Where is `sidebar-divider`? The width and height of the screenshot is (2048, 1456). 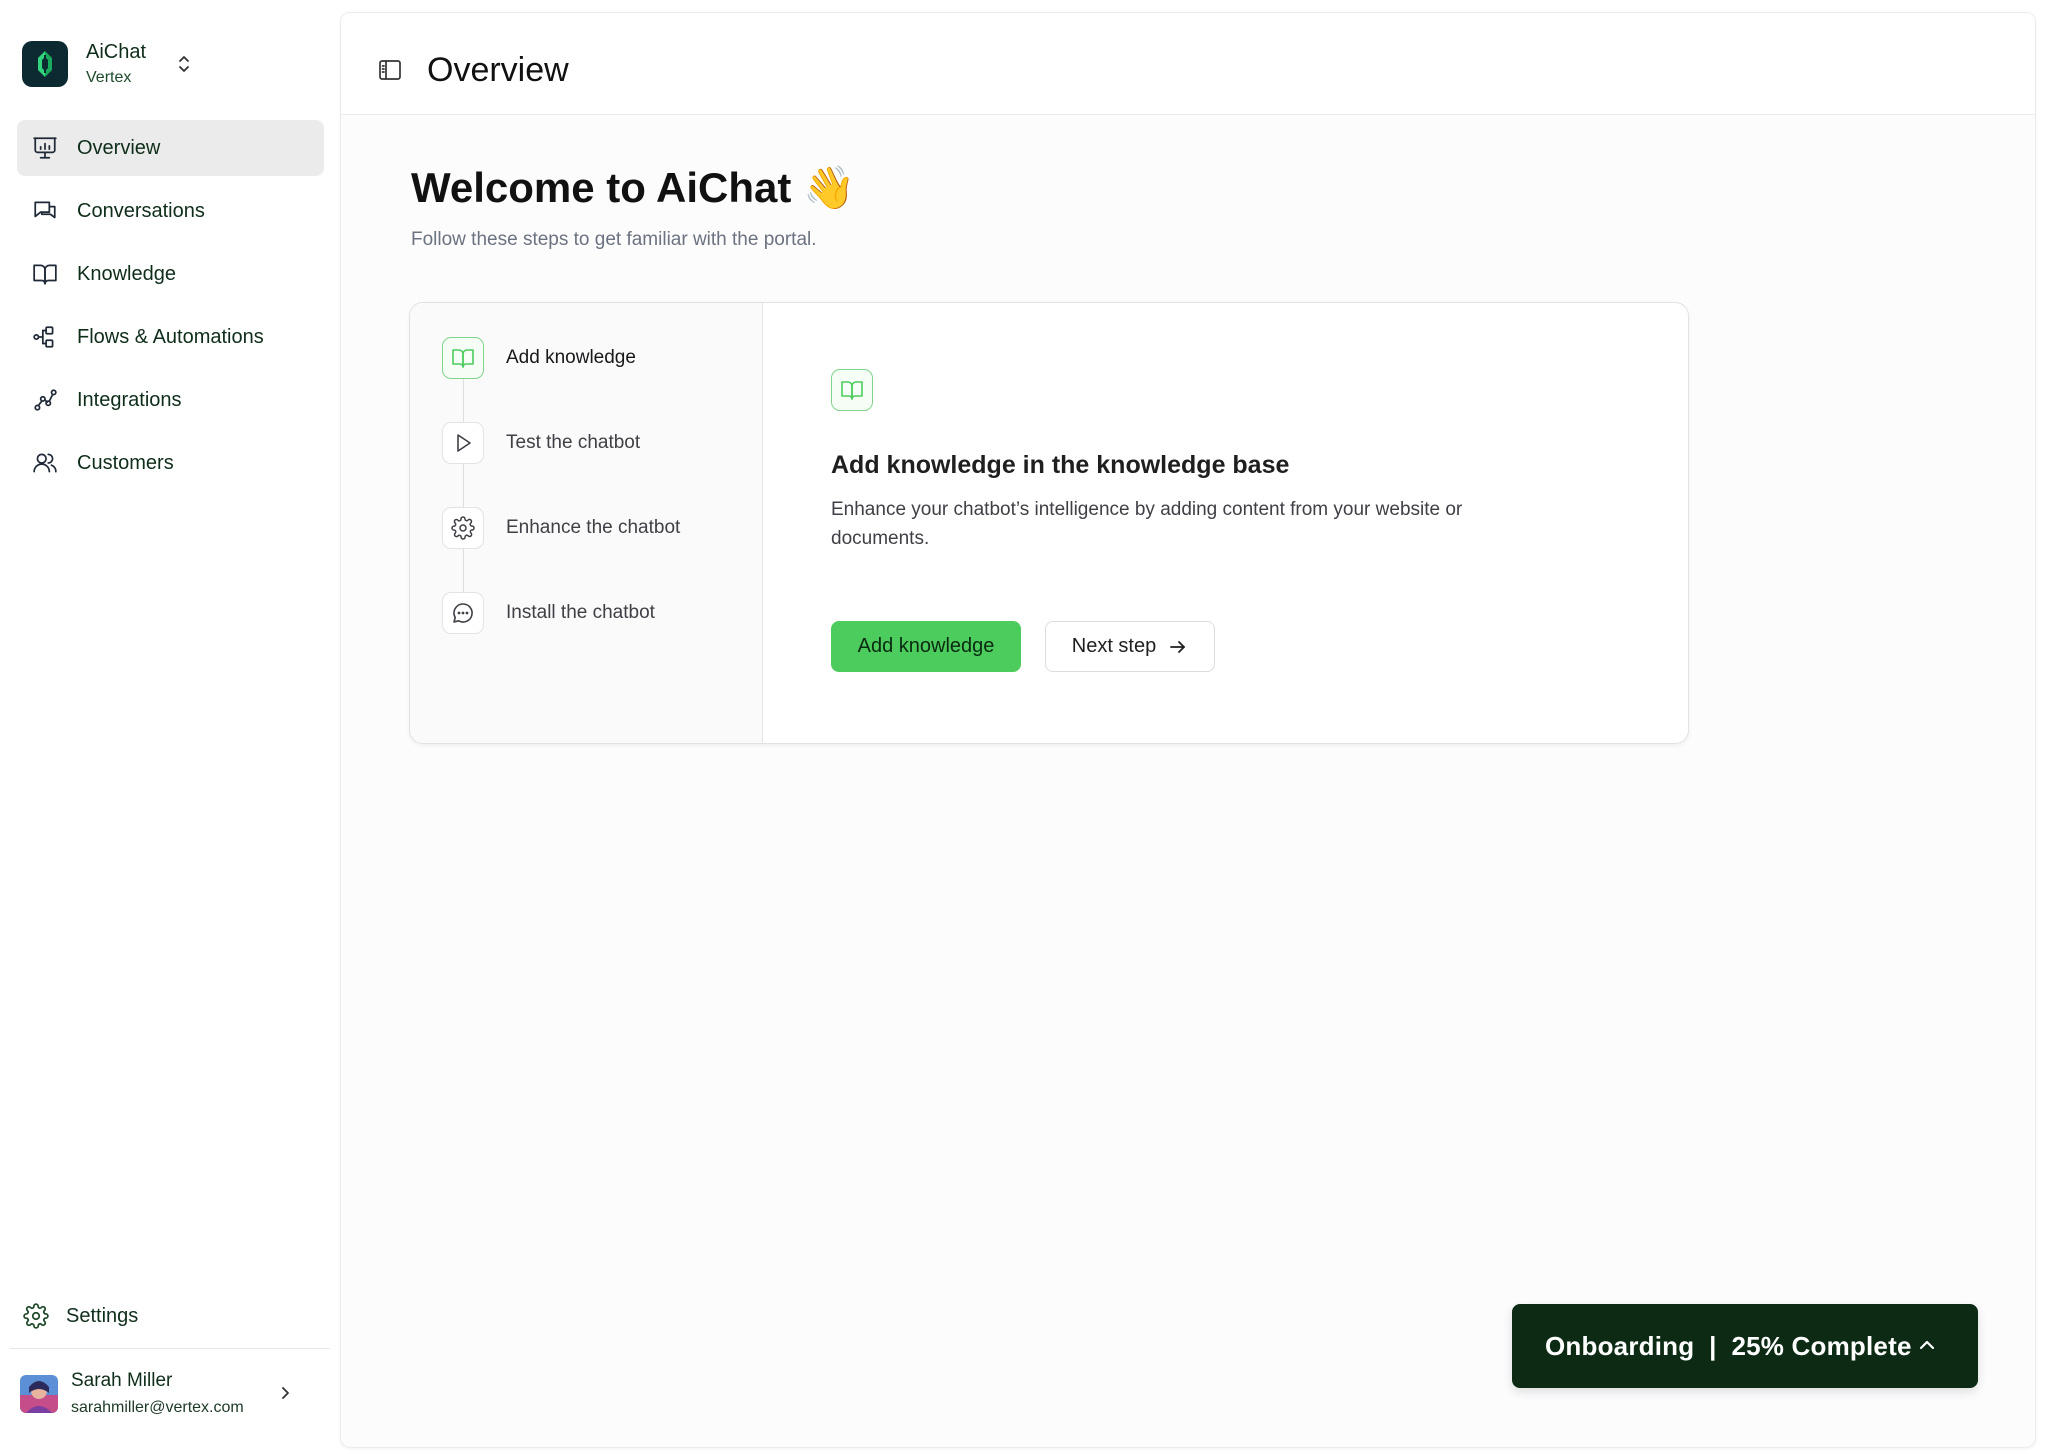
sidebar-divider is located at coordinates (170, 1348).